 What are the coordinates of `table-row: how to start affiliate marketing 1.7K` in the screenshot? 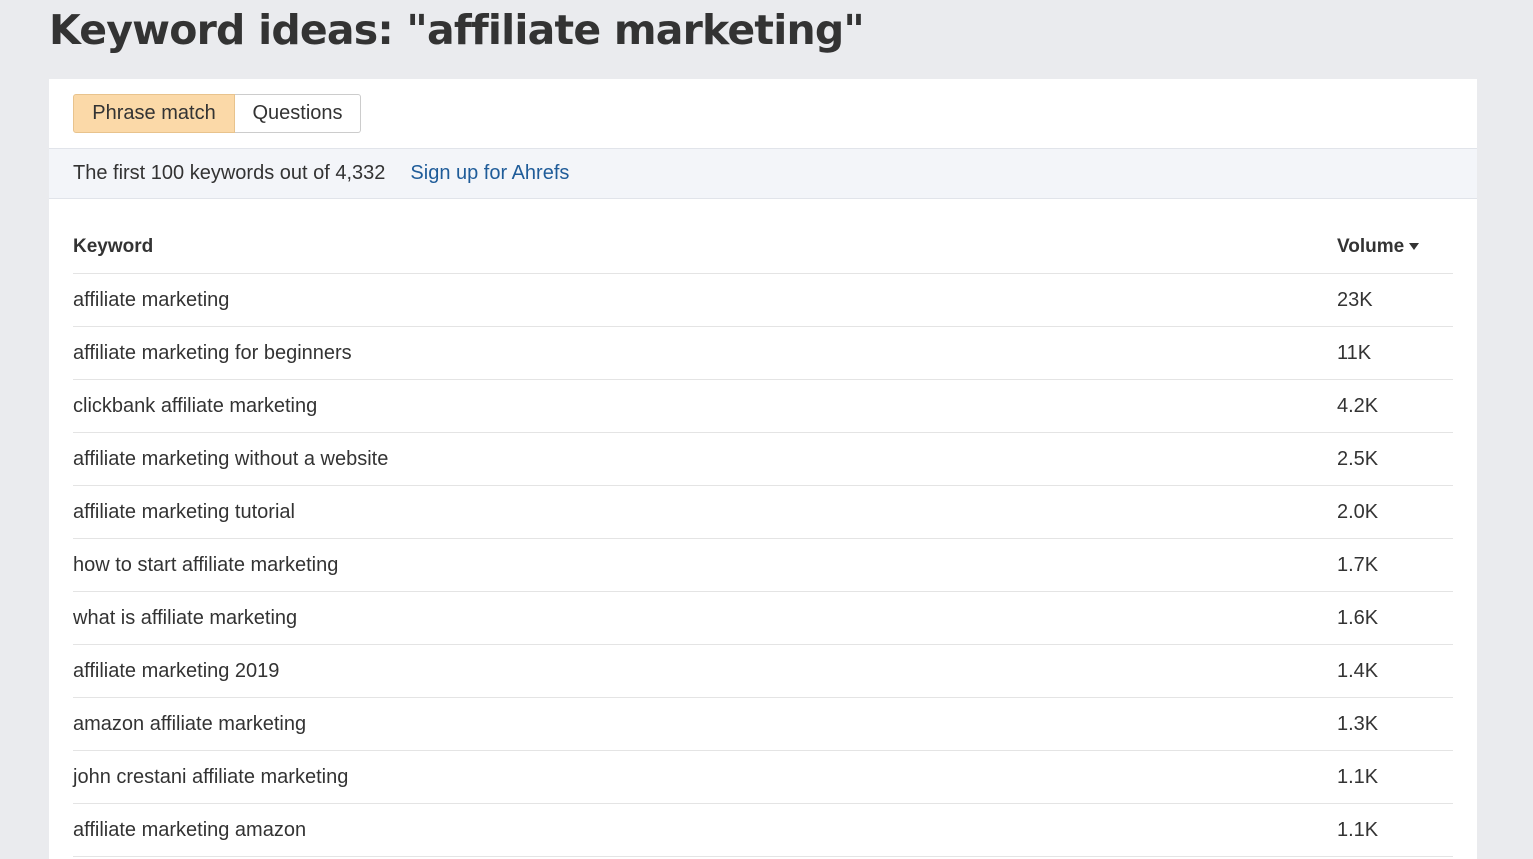 It's located at (763, 565).